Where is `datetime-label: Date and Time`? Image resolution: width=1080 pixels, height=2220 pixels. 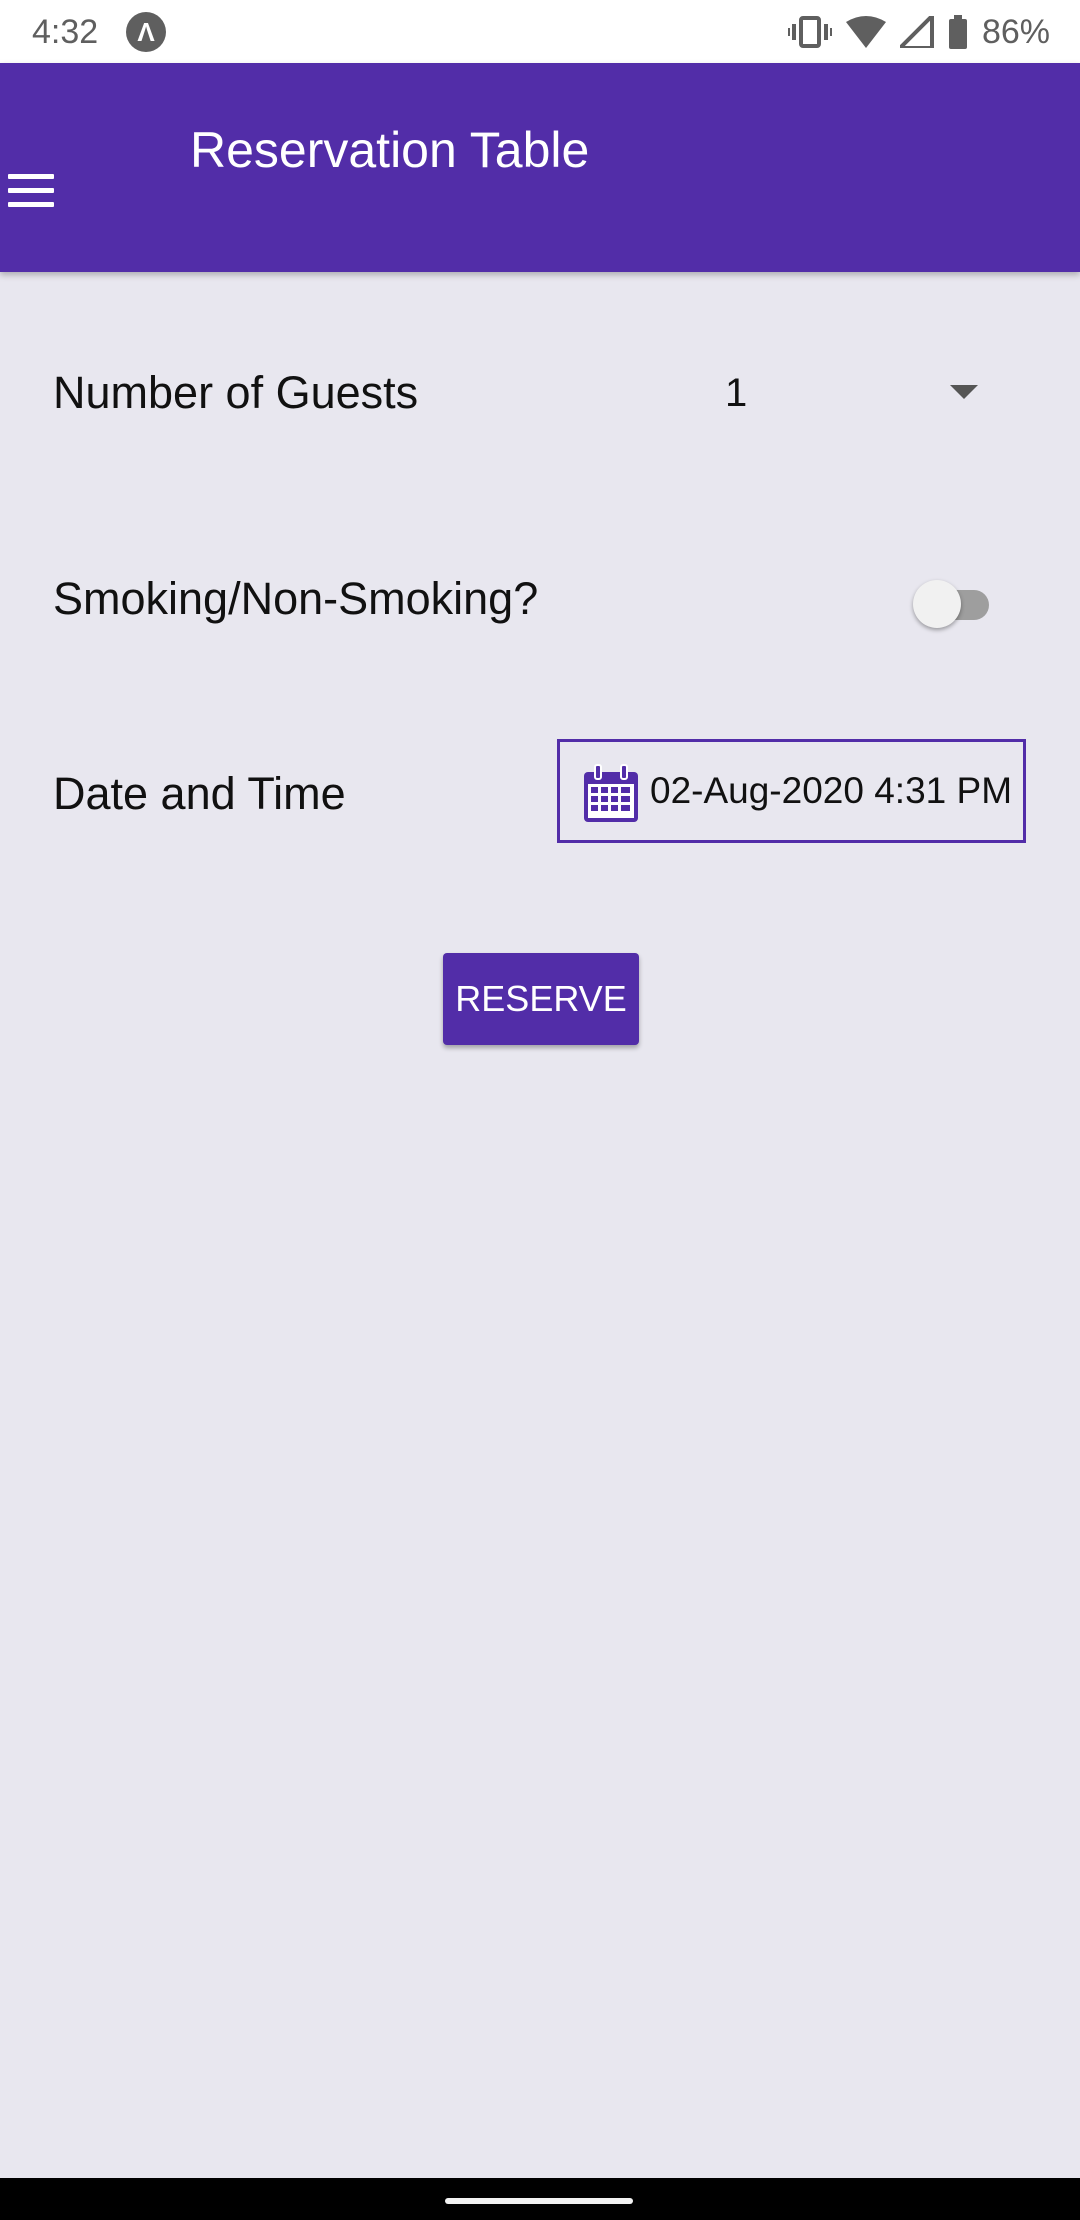
datetime-label: Date and Time is located at coordinates (199, 793).